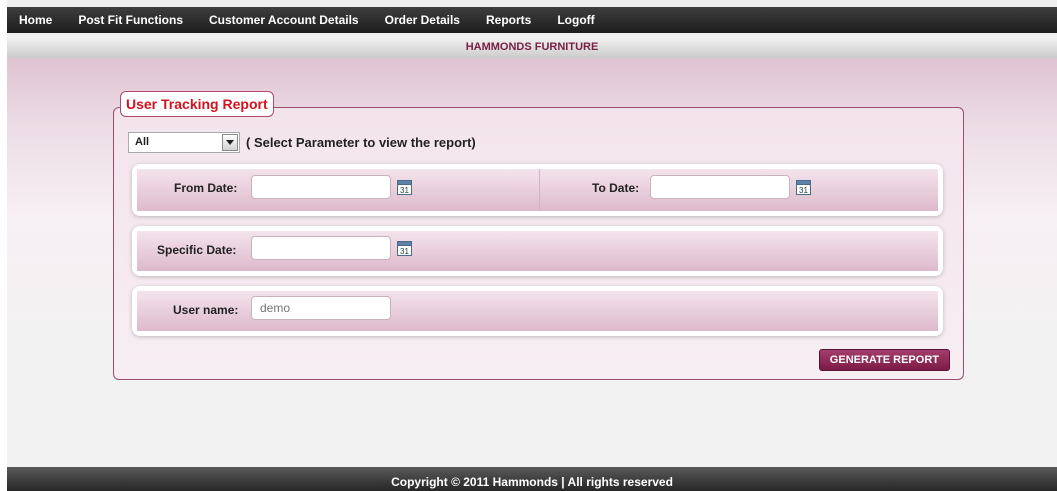 Image resolution: width=1057 pixels, height=491 pixels. Describe the element at coordinates (508, 20) in the screenshot. I see `nav-reports: Reports` at that location.